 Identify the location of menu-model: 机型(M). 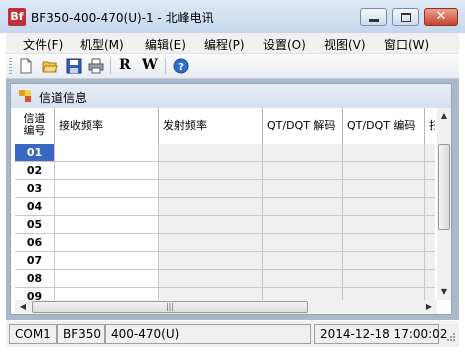
(102, 44).